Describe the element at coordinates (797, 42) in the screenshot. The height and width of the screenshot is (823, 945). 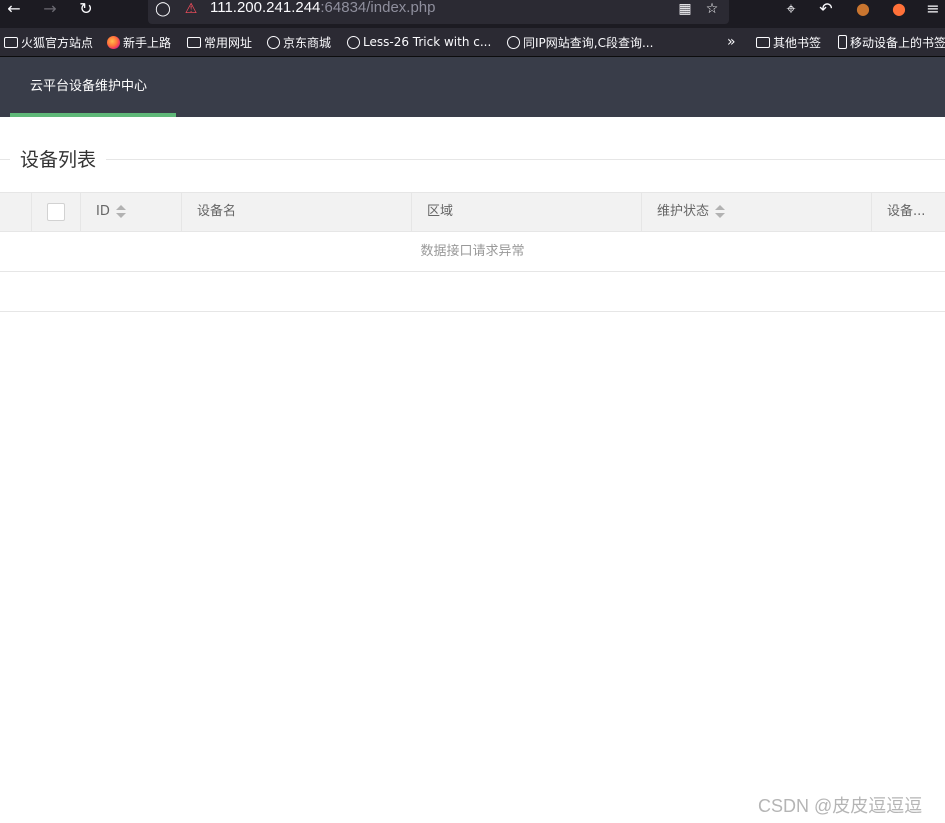
I see `bookmark-label: 其他书签` at that location.